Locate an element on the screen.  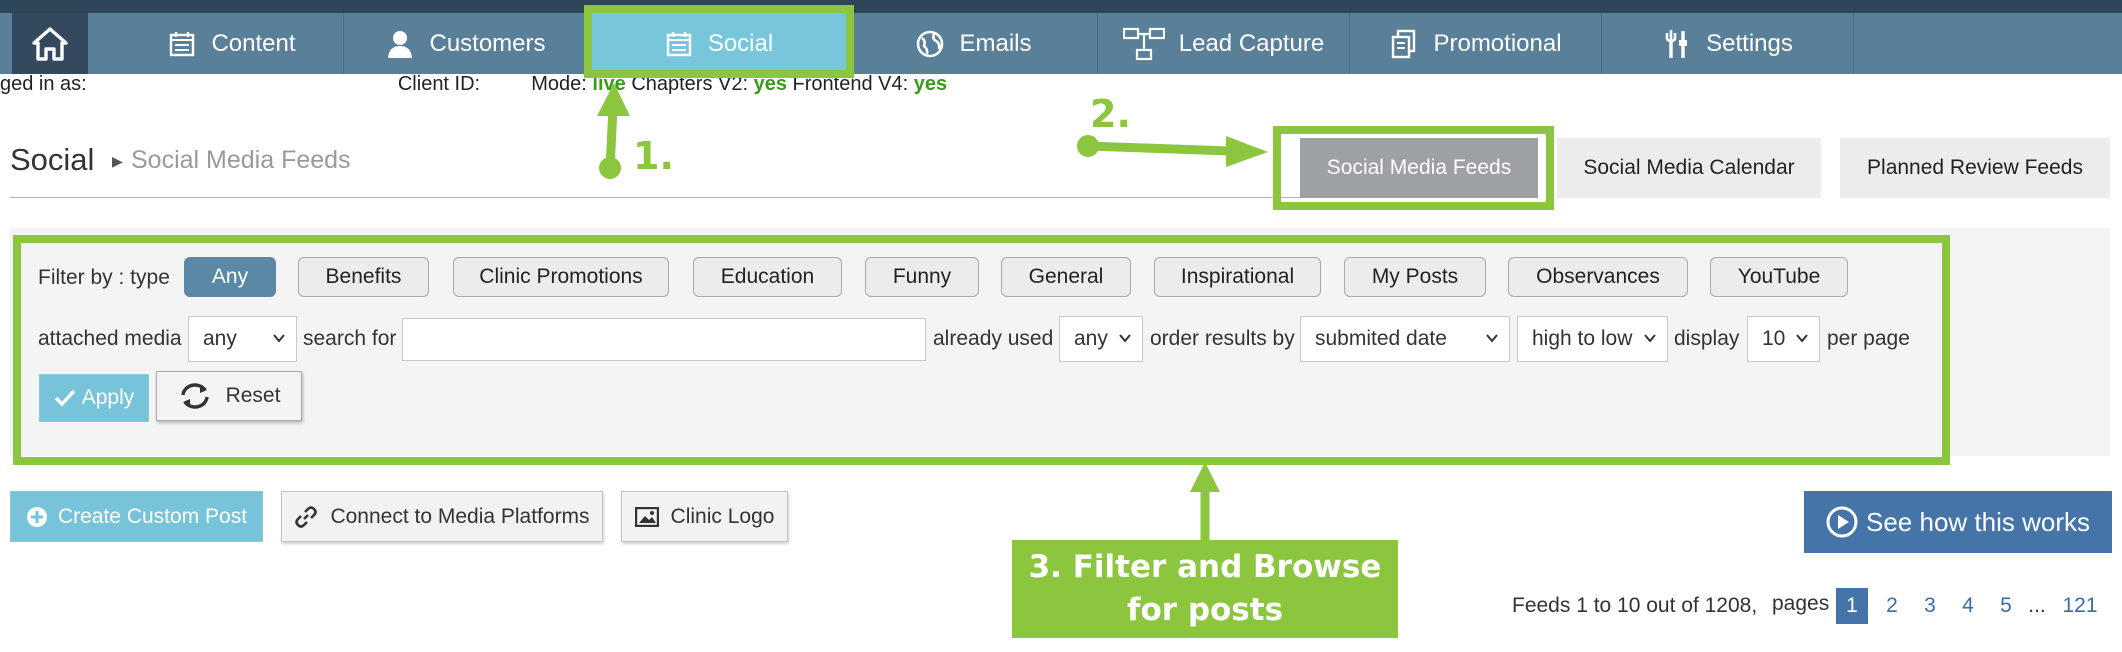
page-link-4: 4 is located at coordinates (1968, 606).